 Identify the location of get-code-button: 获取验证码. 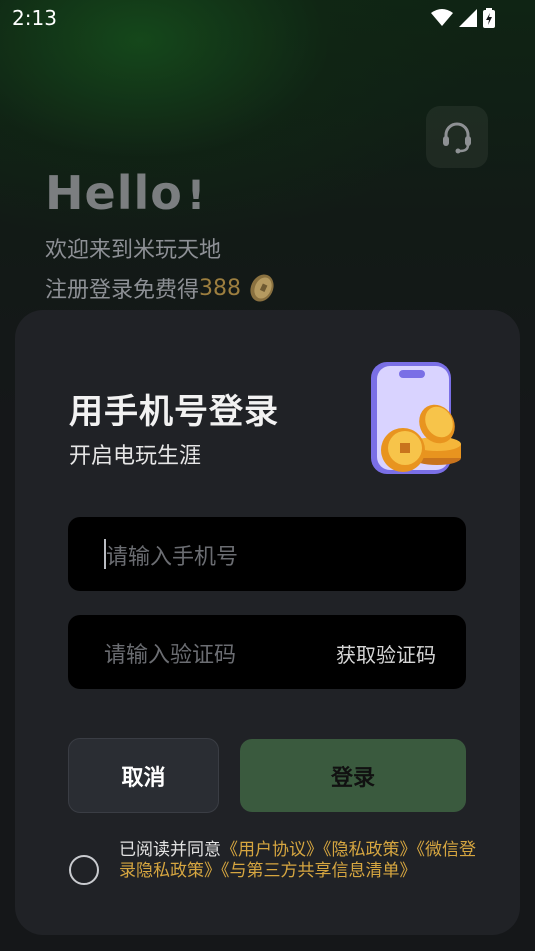
(386, 653).